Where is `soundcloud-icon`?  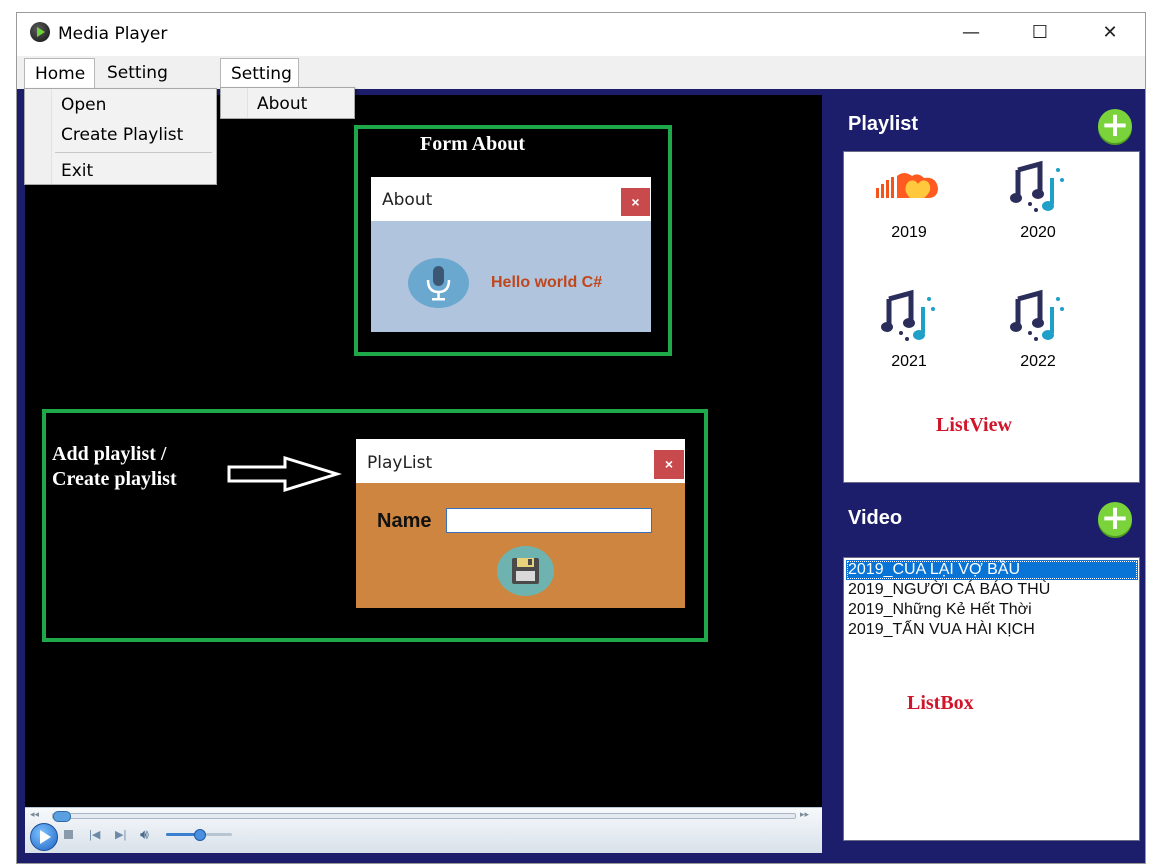
soundcloud-icon is located at coordinates (910, 188).